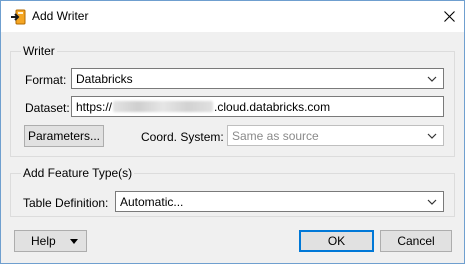 The width and height of the screenshot is (465, 264). Describe the element at coordinates (78, 173) in the screenshot. I see `feature-type-group-legend: Add Feature Type(s)` at that location.